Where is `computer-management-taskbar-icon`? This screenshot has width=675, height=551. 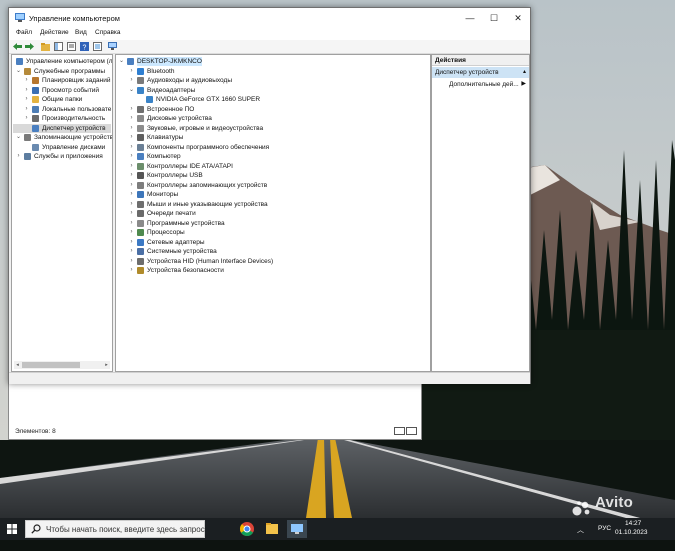 computer-management-taskbar-icon is located at coordinates (297, 529).